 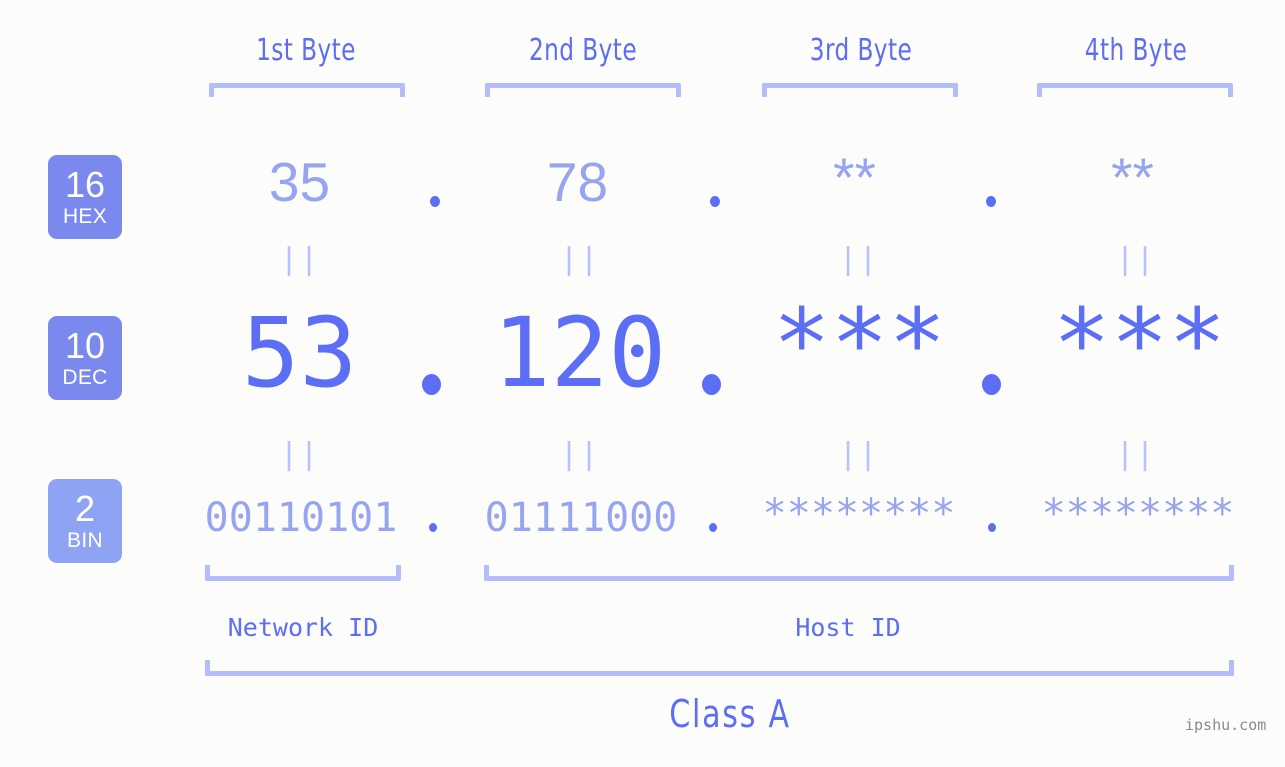 What do you see at coordinates (301, 518) in the screenshot?
I see `bin-value-byte-1: 00110101` at bounding box center [301, 518].